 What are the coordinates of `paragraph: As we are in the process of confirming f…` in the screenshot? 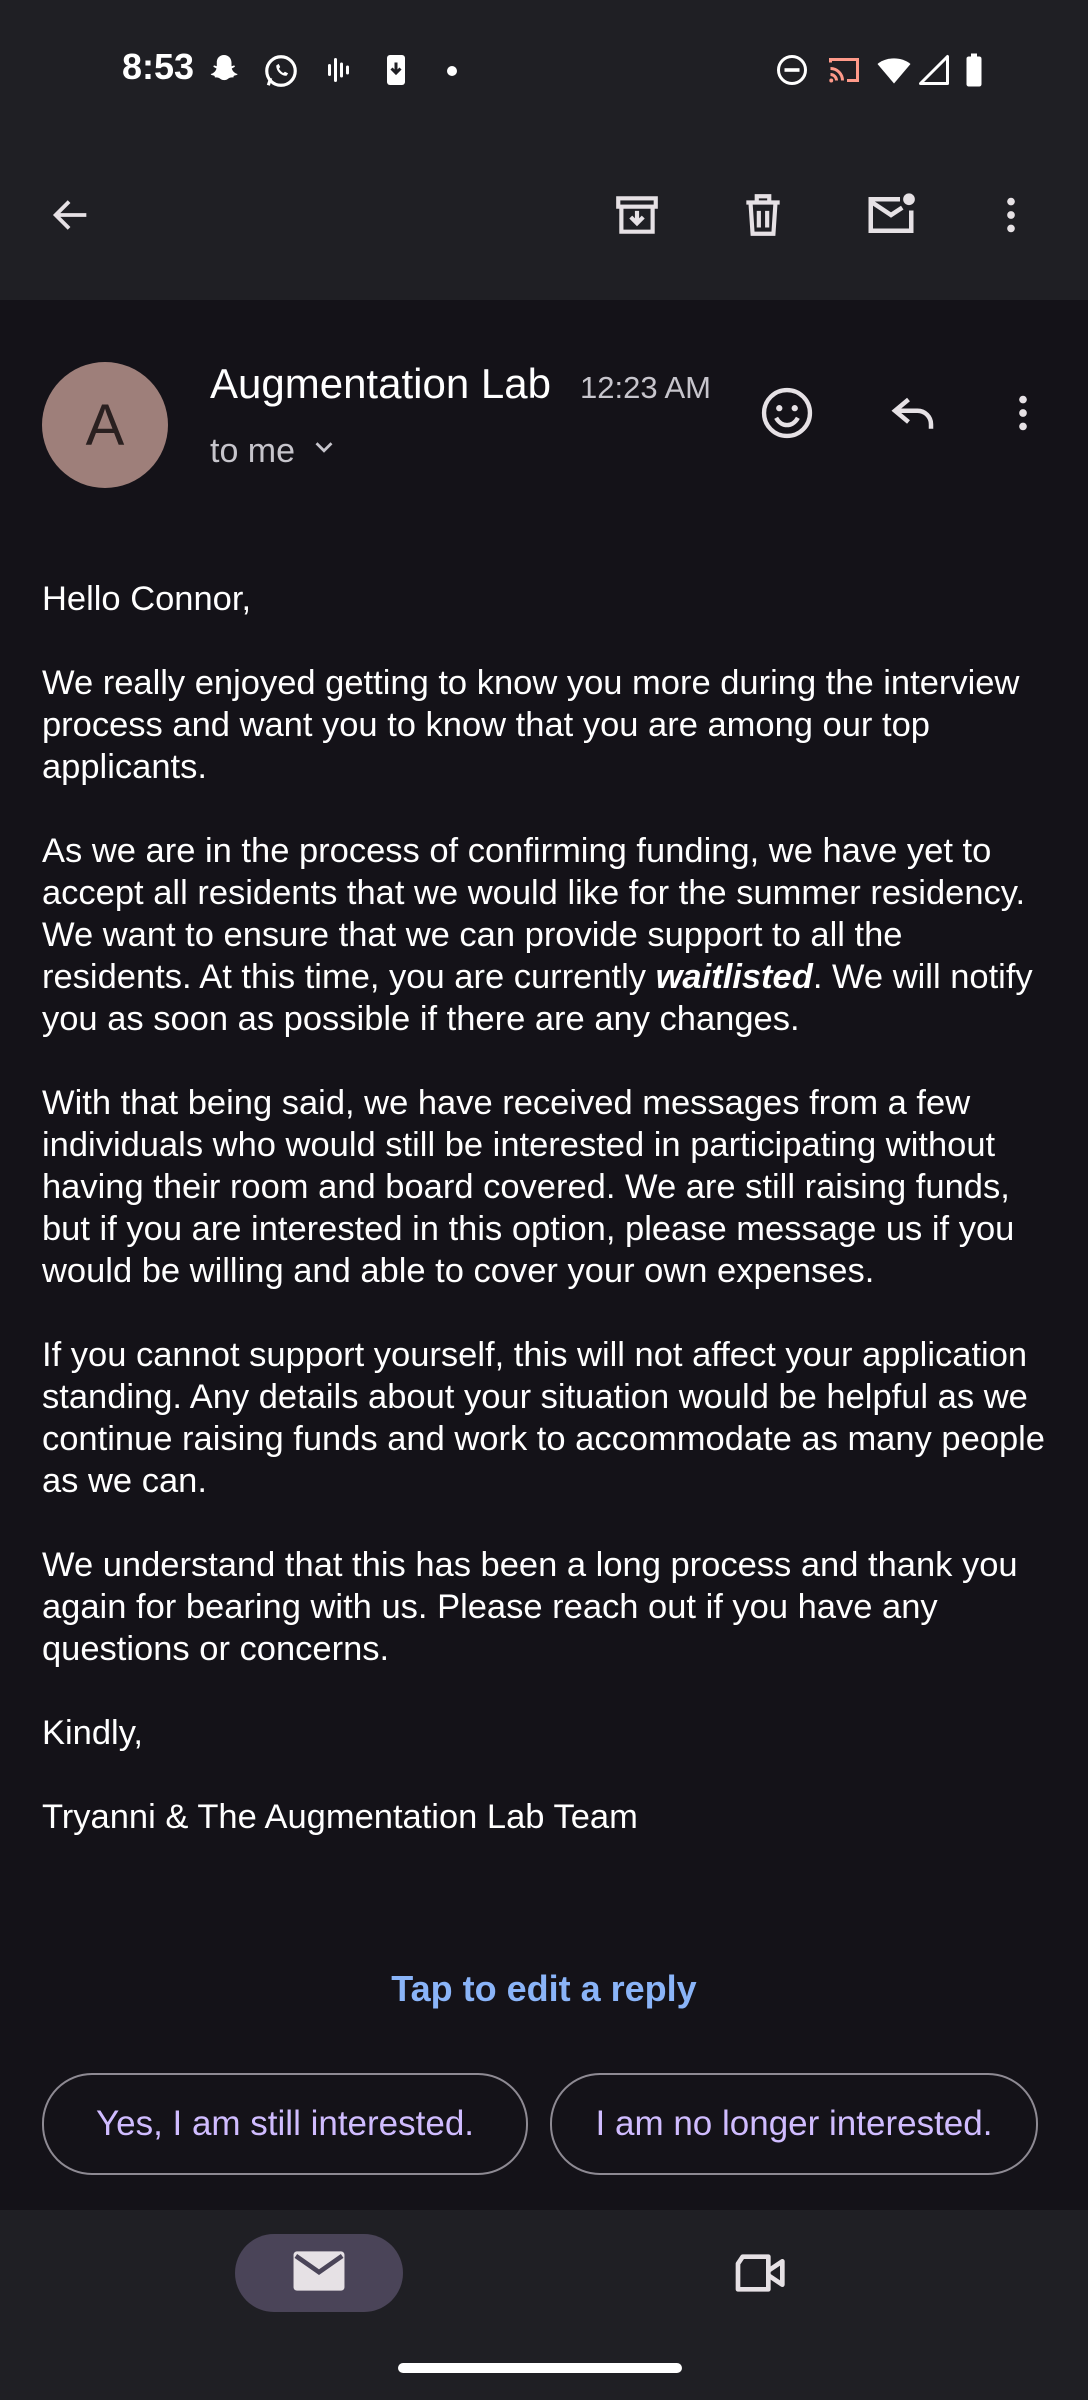 It's located at (537, 935).